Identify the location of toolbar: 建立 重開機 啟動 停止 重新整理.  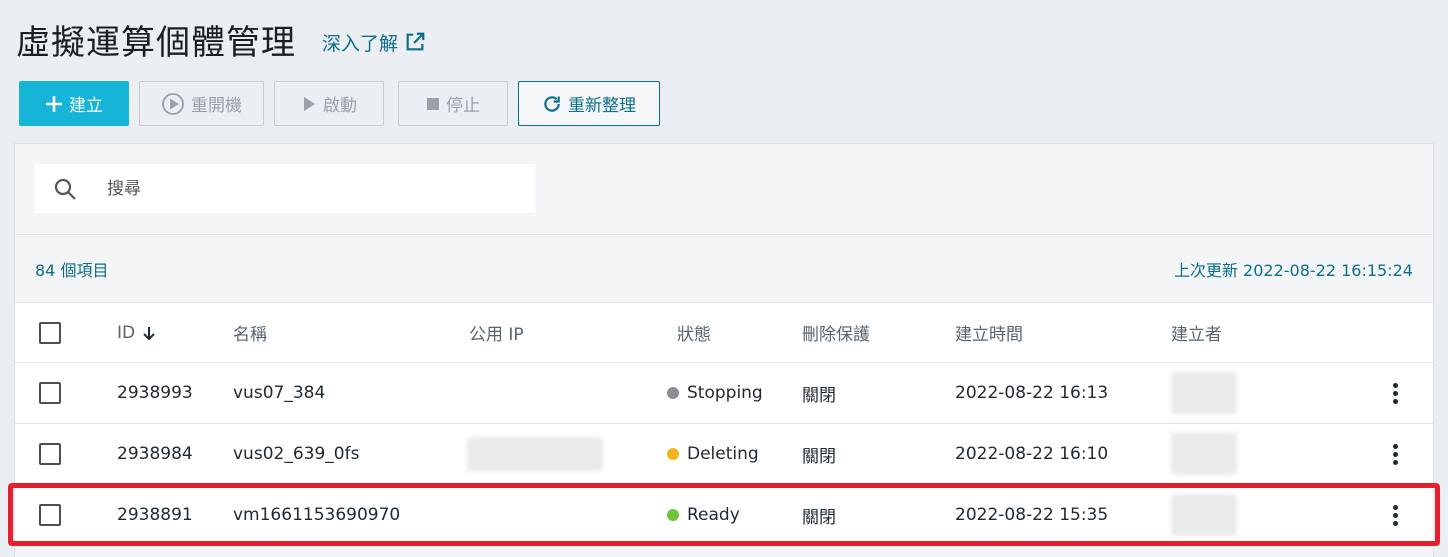
(344, 103).